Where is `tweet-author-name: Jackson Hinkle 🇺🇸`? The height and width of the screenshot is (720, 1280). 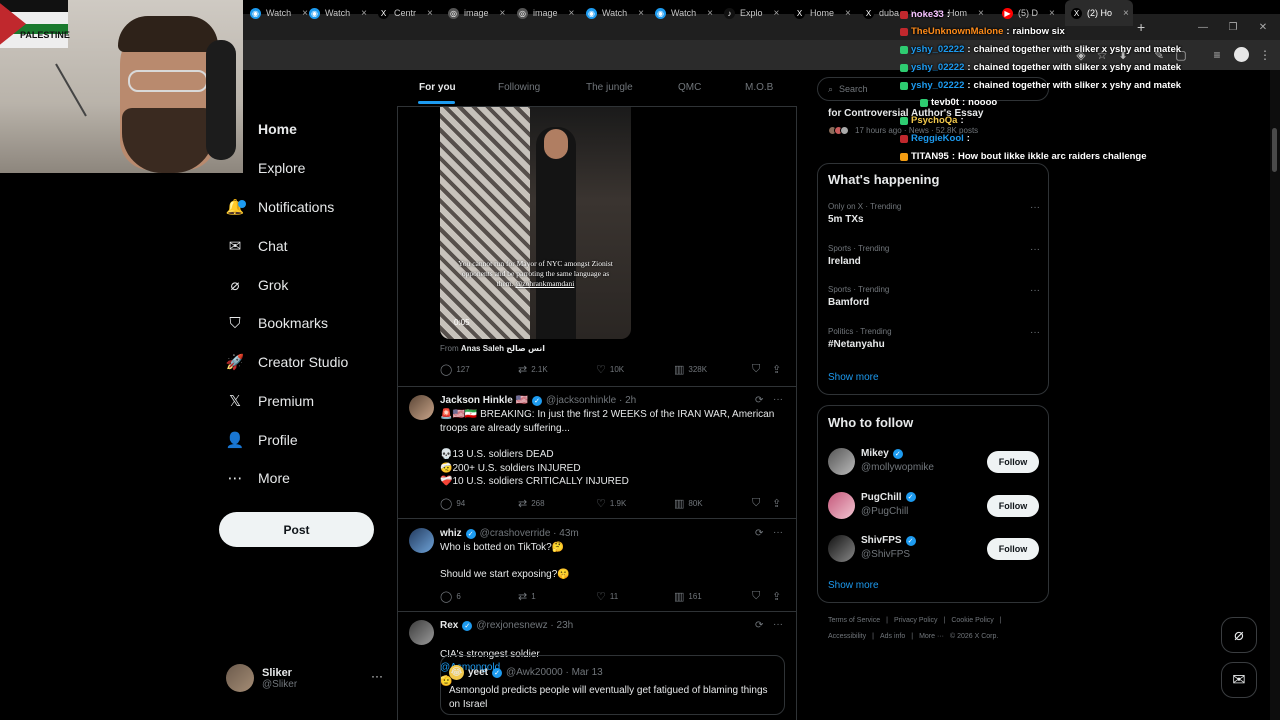
tweet-author-name: Jackson Hinkle 🇺🇸 is located at coordinates (484, 400).